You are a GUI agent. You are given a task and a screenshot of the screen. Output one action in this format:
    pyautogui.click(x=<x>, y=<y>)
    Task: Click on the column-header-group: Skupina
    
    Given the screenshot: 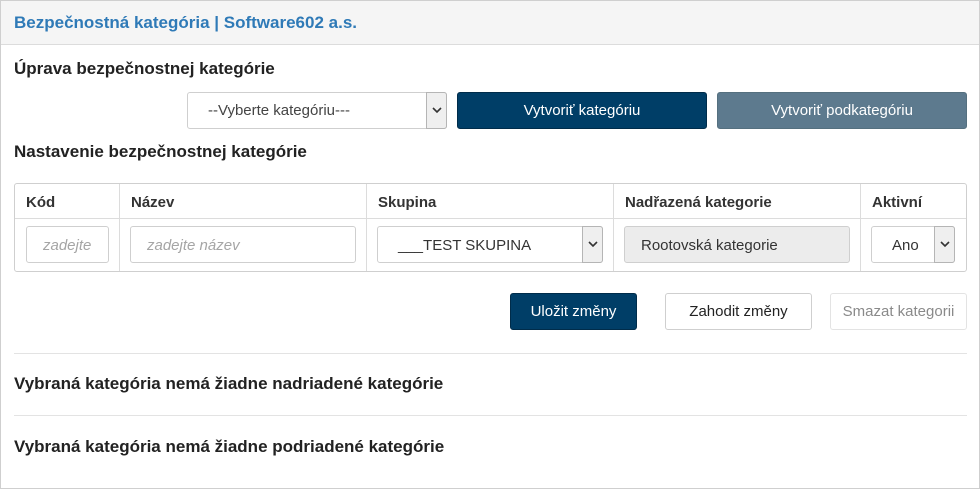 What is the action you would take?
    pyautogui.click(x=407, y=202)
    